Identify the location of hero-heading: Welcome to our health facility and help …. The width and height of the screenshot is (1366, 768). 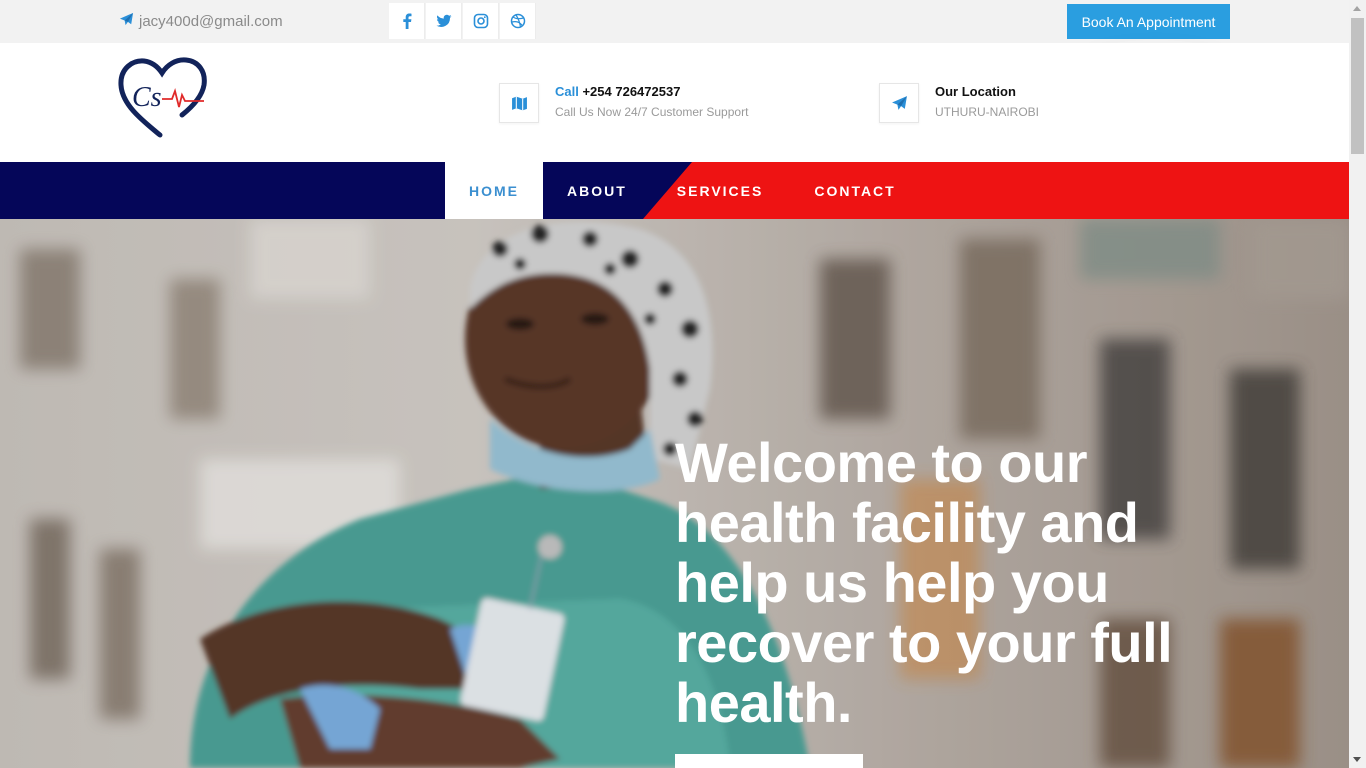
(924, 582).